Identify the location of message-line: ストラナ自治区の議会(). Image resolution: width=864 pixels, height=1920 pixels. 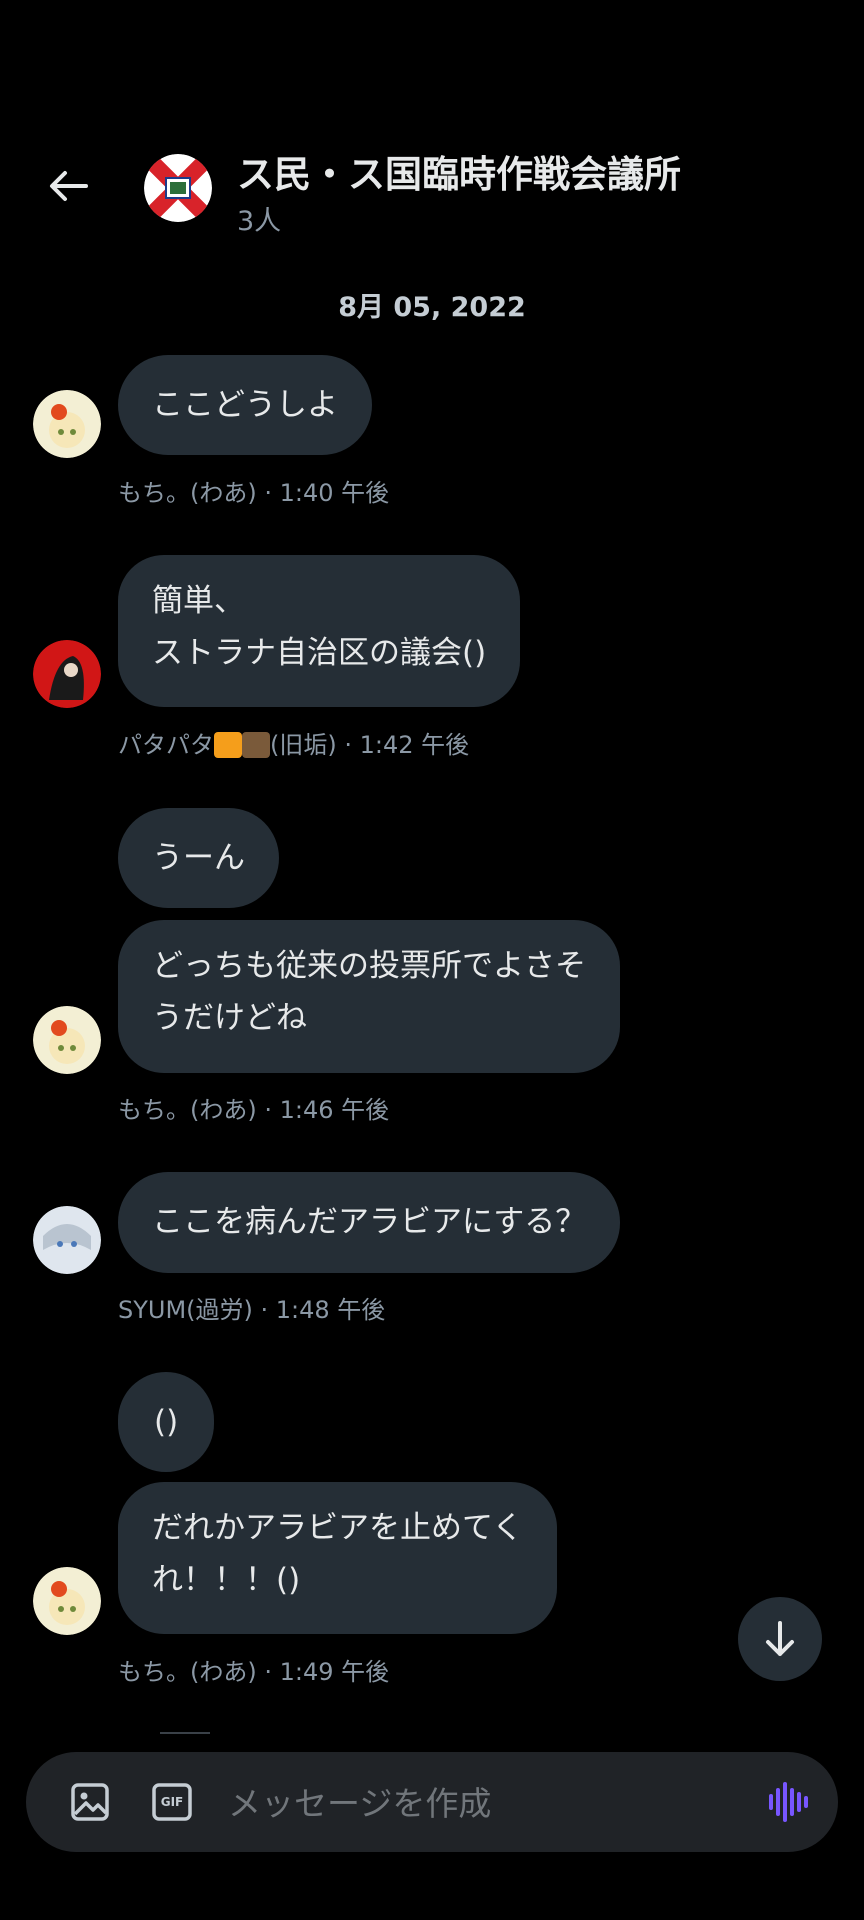
(319, 653).